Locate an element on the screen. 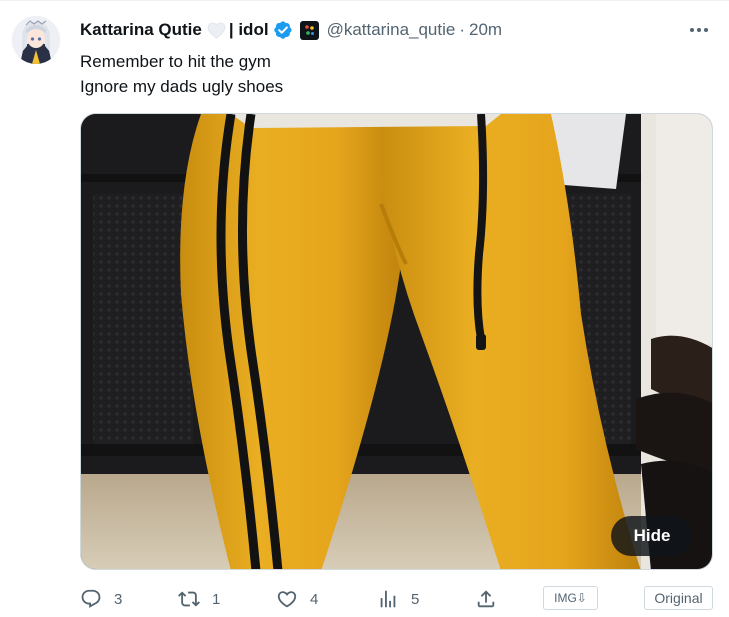  share-icon is located at coordinates (486, 599).